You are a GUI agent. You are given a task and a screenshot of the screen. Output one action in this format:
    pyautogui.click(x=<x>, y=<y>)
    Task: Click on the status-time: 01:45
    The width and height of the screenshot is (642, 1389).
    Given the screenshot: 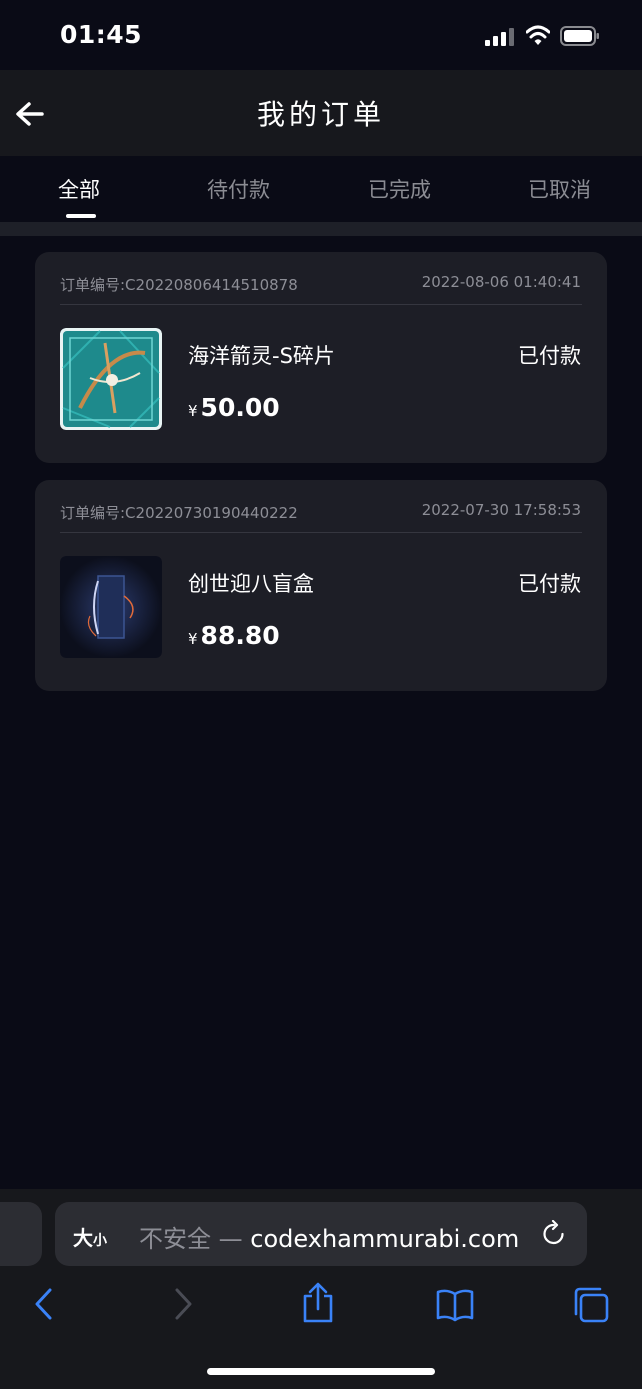 What is the action you would take?
    pyautogui.click(x=101, y=34)
    